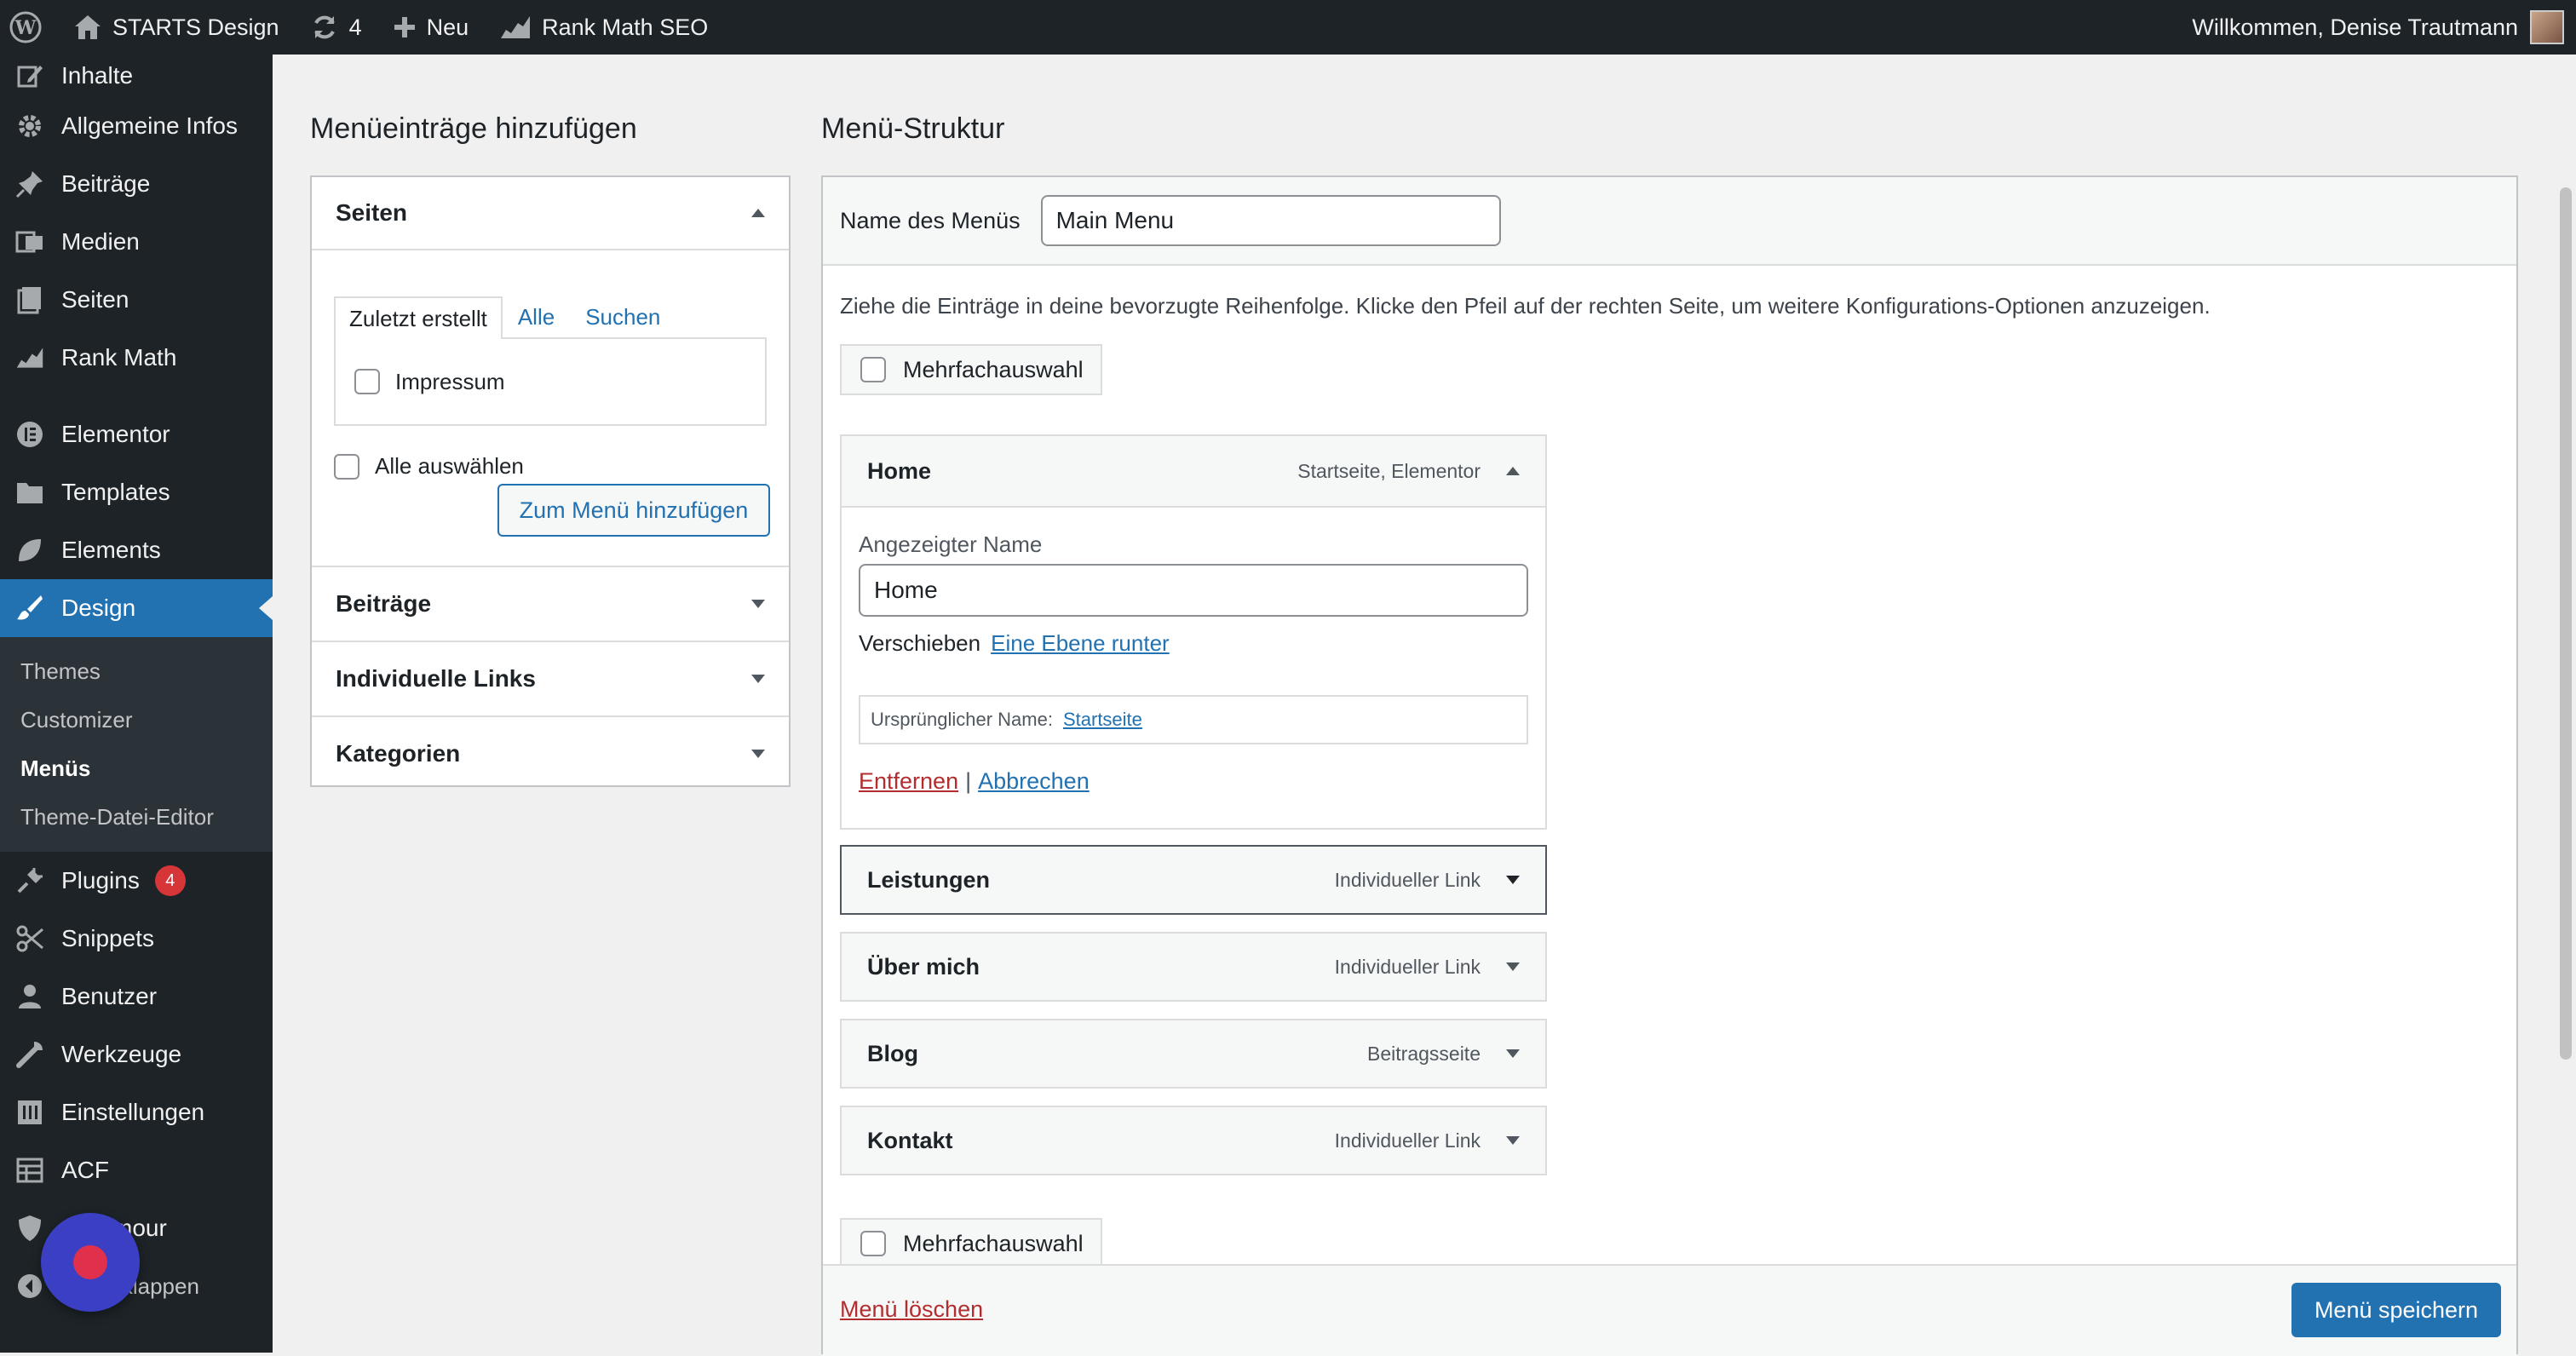 Image resolution: width=2576 pixels, height=1356 pixels. I want to click on refresh-icon, so click(324, 27).